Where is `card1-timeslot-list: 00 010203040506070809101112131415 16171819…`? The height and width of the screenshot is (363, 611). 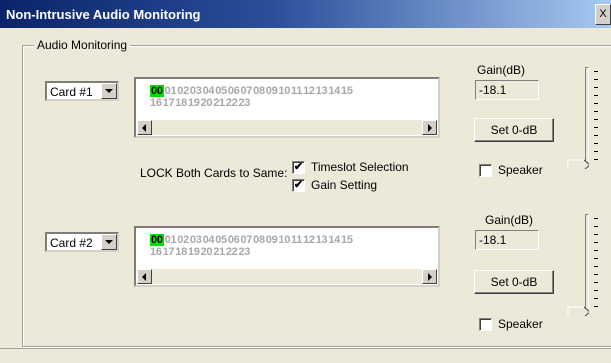
card1-timeslot-list: 00 010203040506070809101112131415 16171819… is located at coordinates (287, 107).